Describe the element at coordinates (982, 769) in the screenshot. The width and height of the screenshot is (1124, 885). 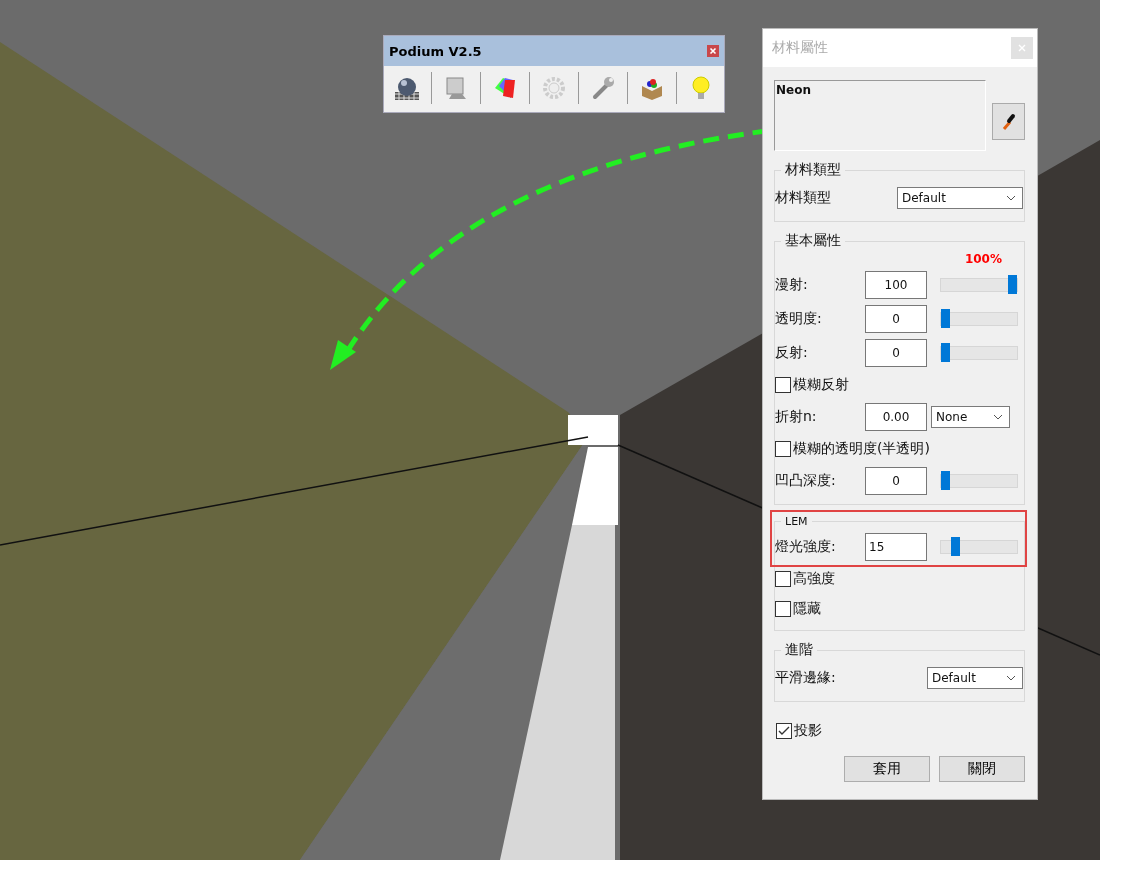
I see `close-button: 關閉` at that location.